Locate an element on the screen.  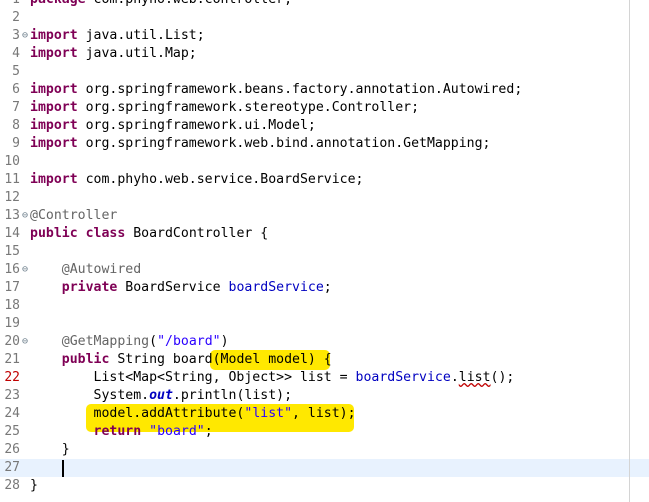
code-token: . is located at coordinates (454, 377).